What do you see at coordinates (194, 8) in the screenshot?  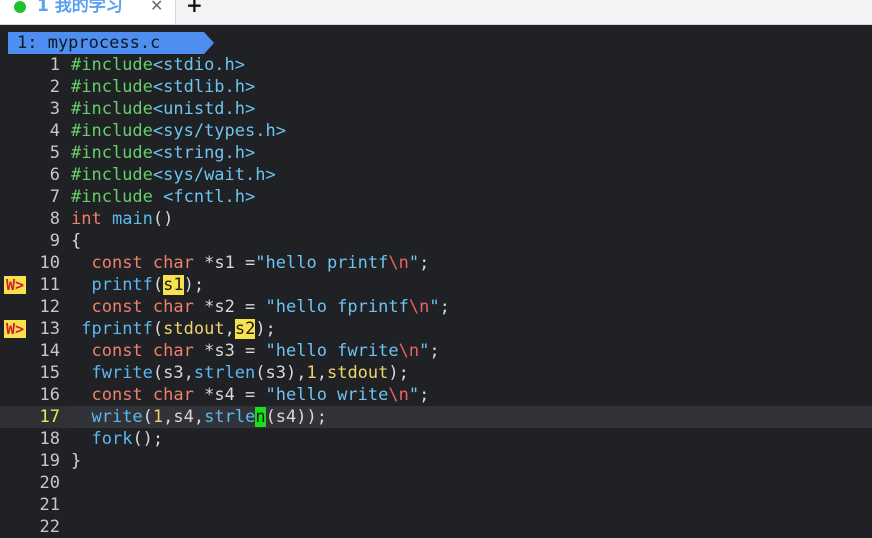 I see `add-tab-icon: +` at bounding box center [194, 8].